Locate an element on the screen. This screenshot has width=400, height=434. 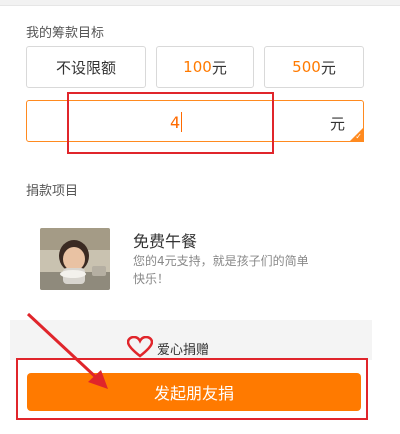
arrow-annotation-icon is located at coordinates (67, 350).